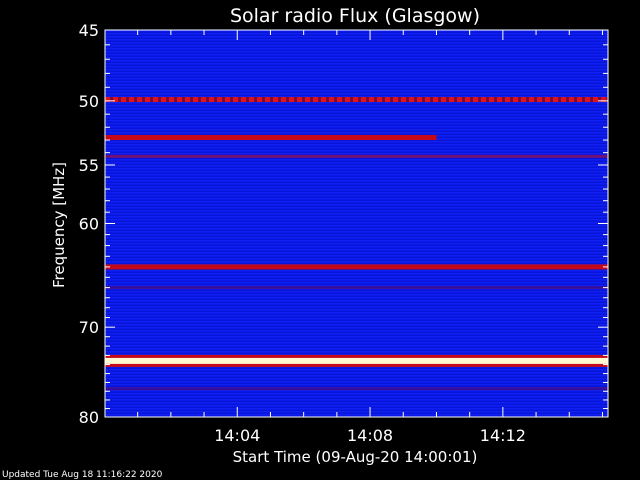 This screenshot has width=640, height=480. Describe the element at coordinates (89, 101) in the screenshot. I see `y-tick-label: 50` at that location.